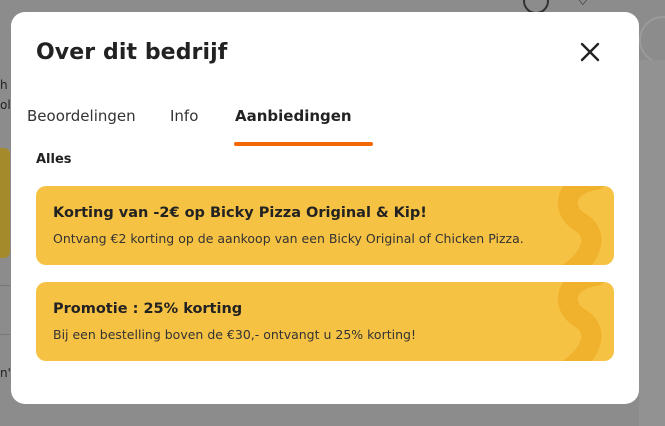 Image resolution: width=665 pixels, height=426 pixels. Describe the element at coordinates (132, 52) in the screenshot. I see `modal-title: Over dit bedrijf` at that location.